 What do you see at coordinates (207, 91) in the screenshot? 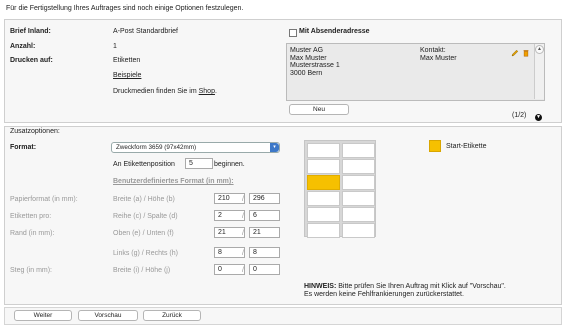
I see `shop-link: Shop` at bounding box center [207, 91].